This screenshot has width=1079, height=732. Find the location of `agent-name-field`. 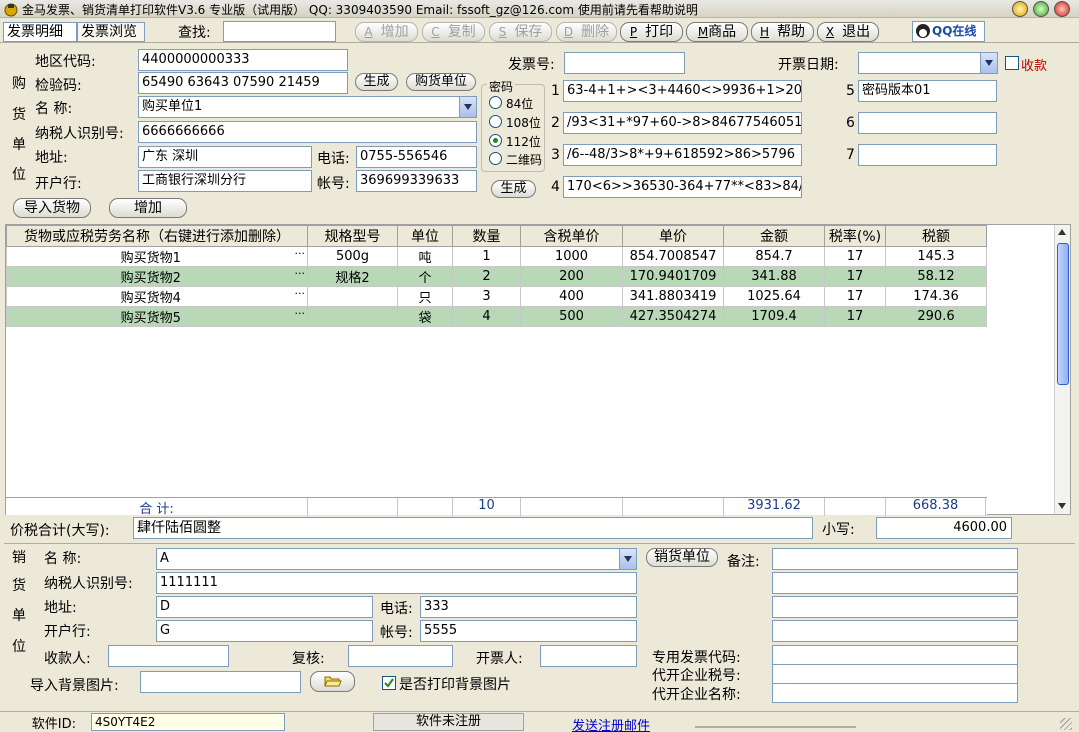

agent-name-field is located at coordinates (895, 693).